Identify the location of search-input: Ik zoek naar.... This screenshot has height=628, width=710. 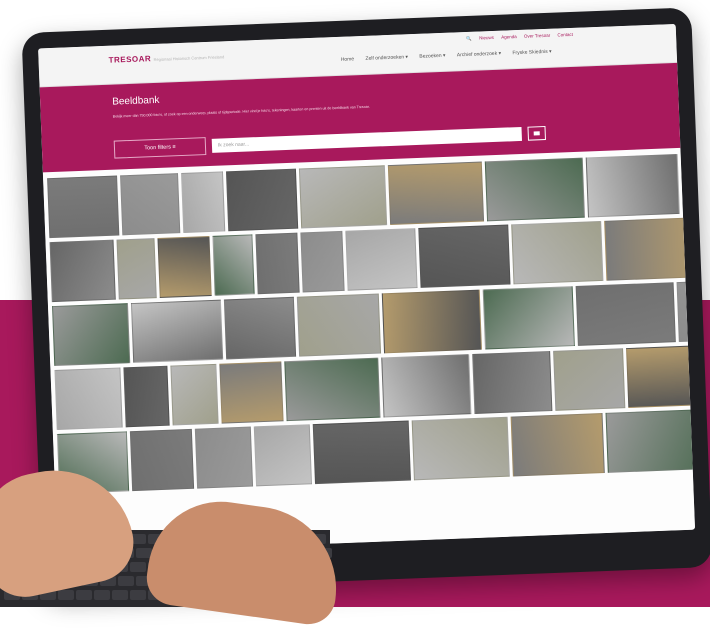
(367, 139).